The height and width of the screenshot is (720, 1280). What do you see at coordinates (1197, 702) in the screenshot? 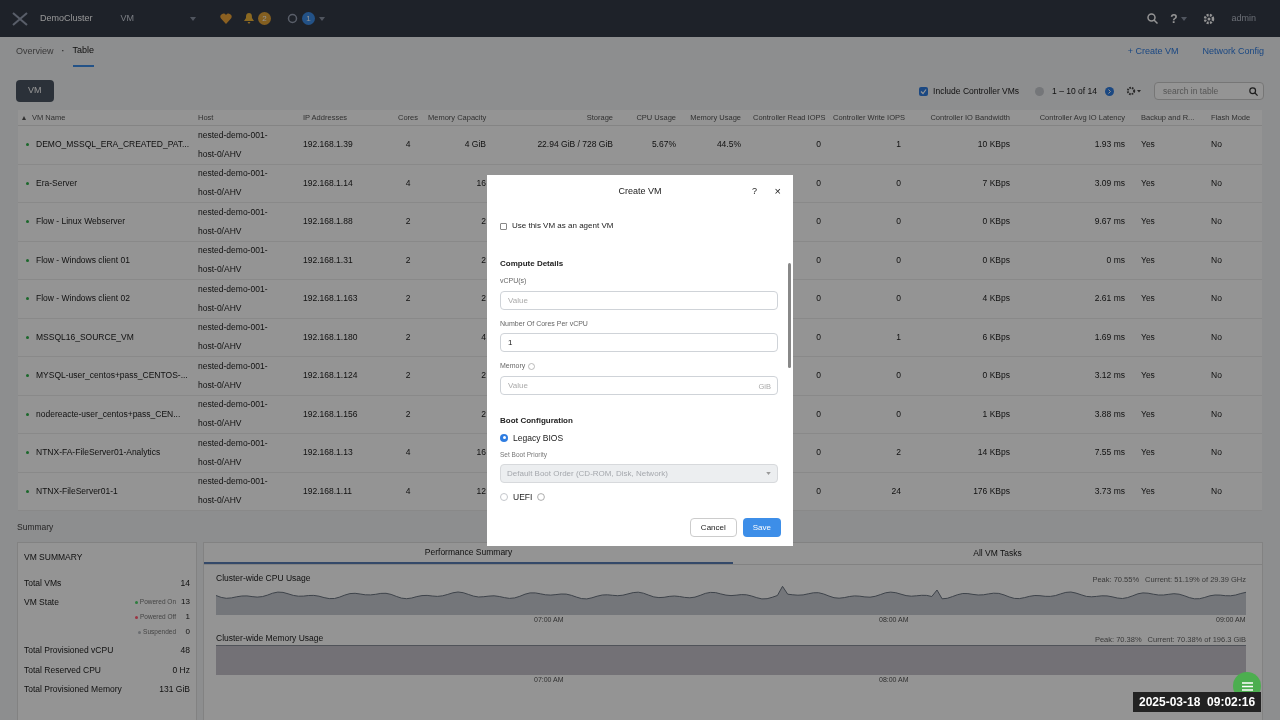
I see `timestamp-overlay: 2025-03-18 09:02:16` at bounding box center [1197, 702].